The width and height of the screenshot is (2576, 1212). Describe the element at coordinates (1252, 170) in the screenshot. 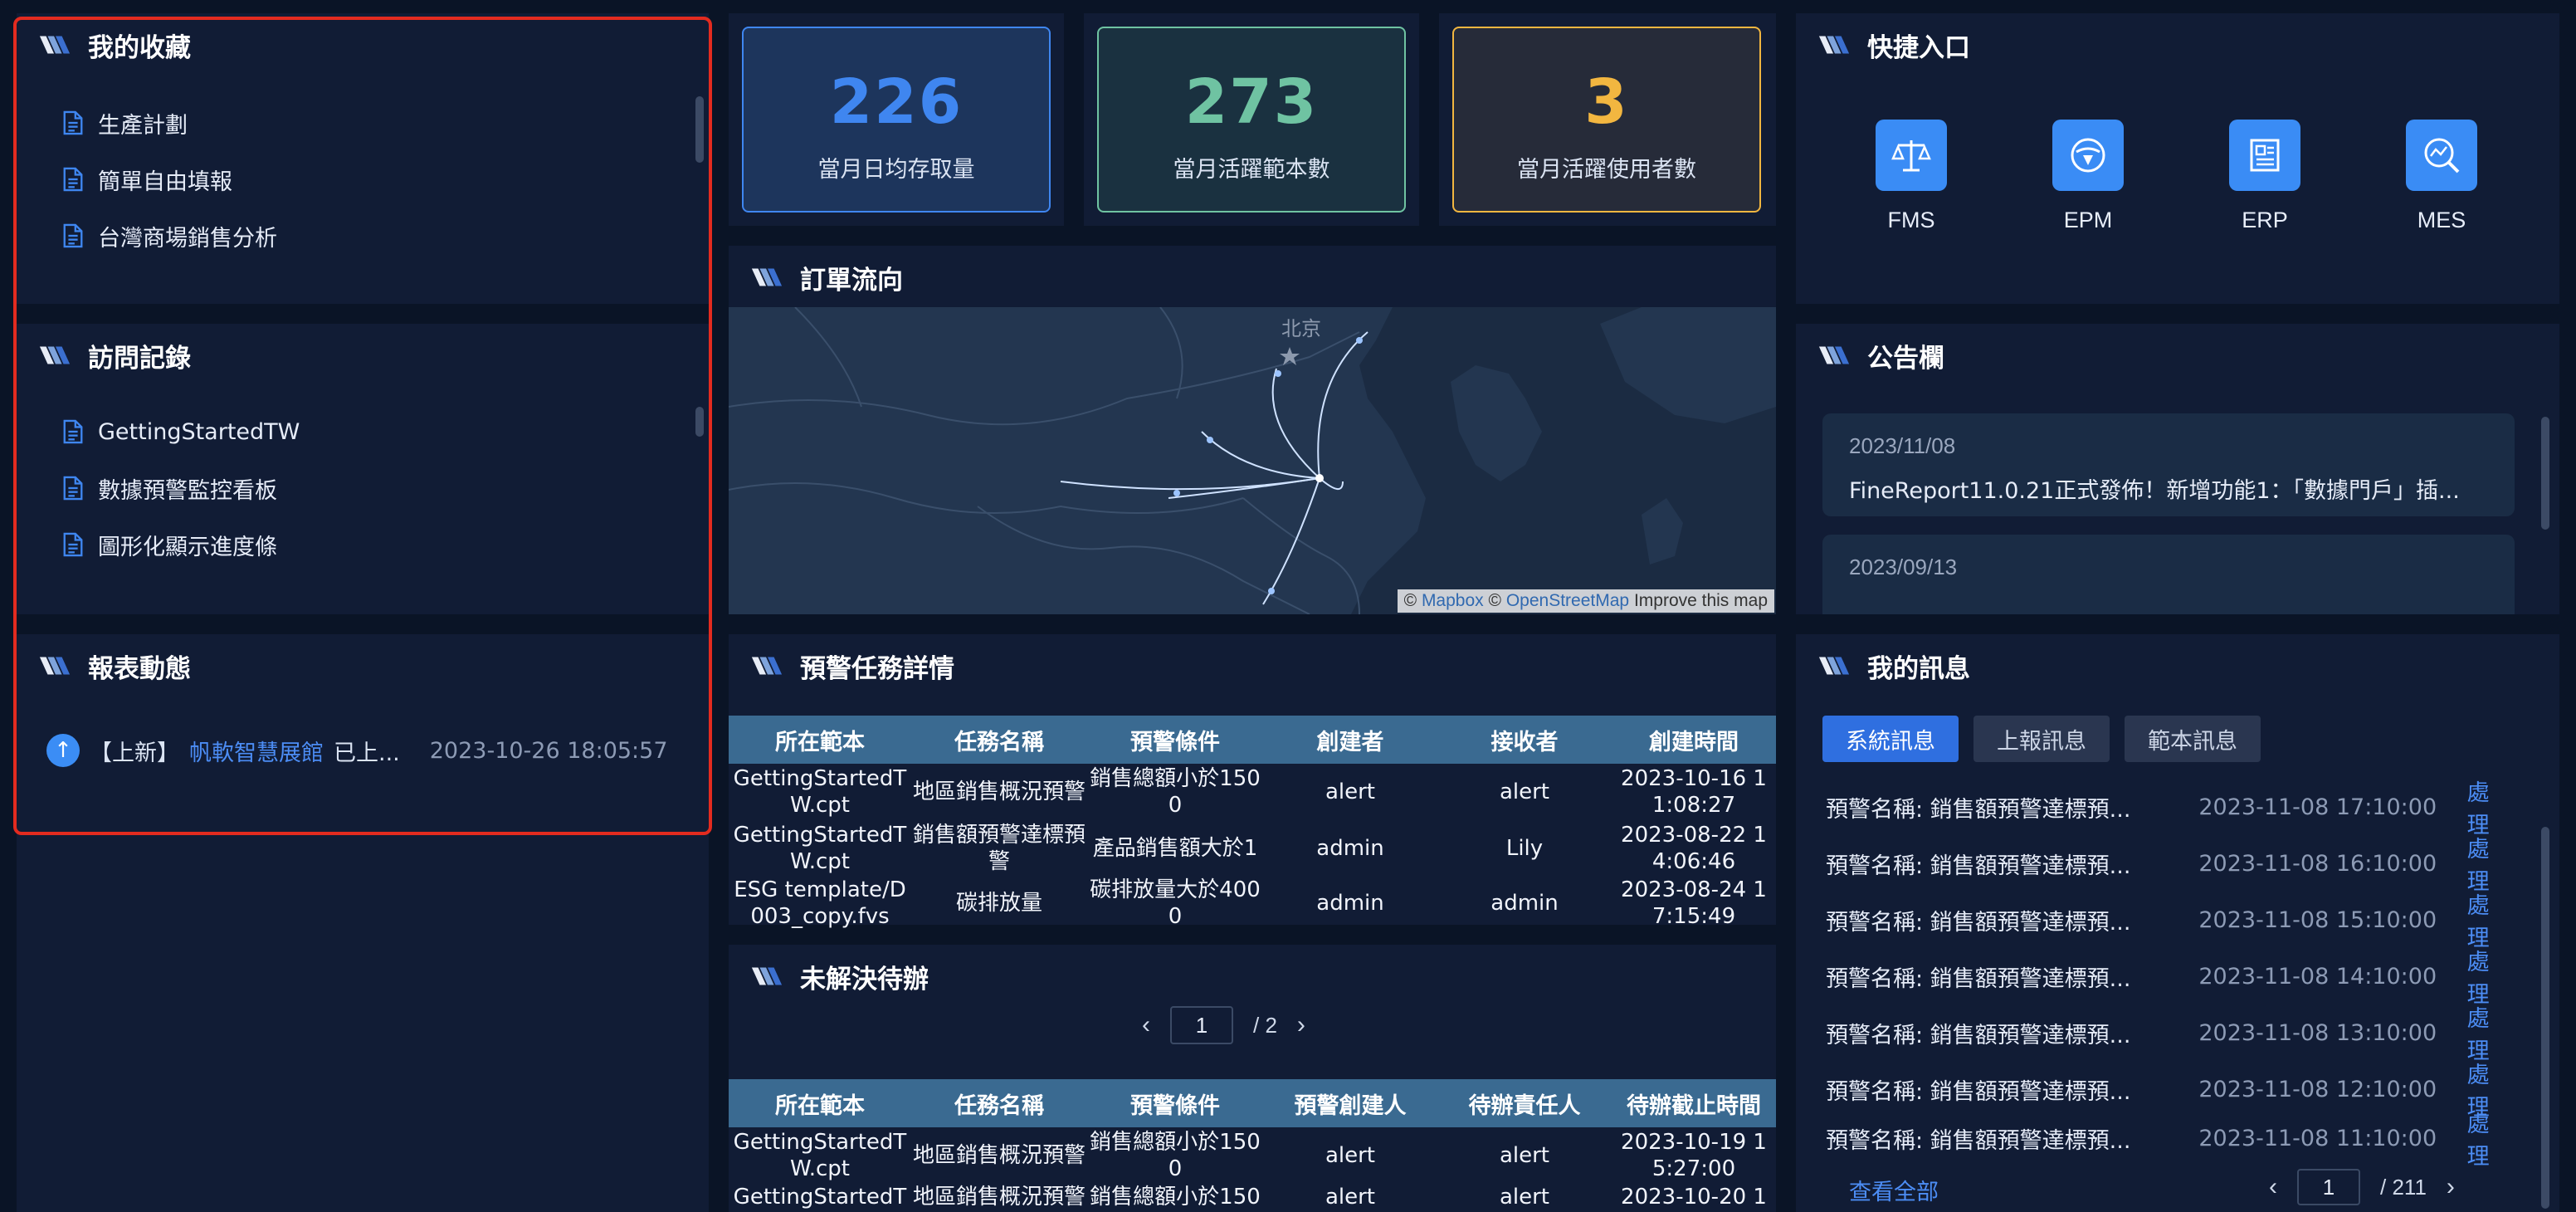

I see `stat-label: 當月活躍範本數` at that location.